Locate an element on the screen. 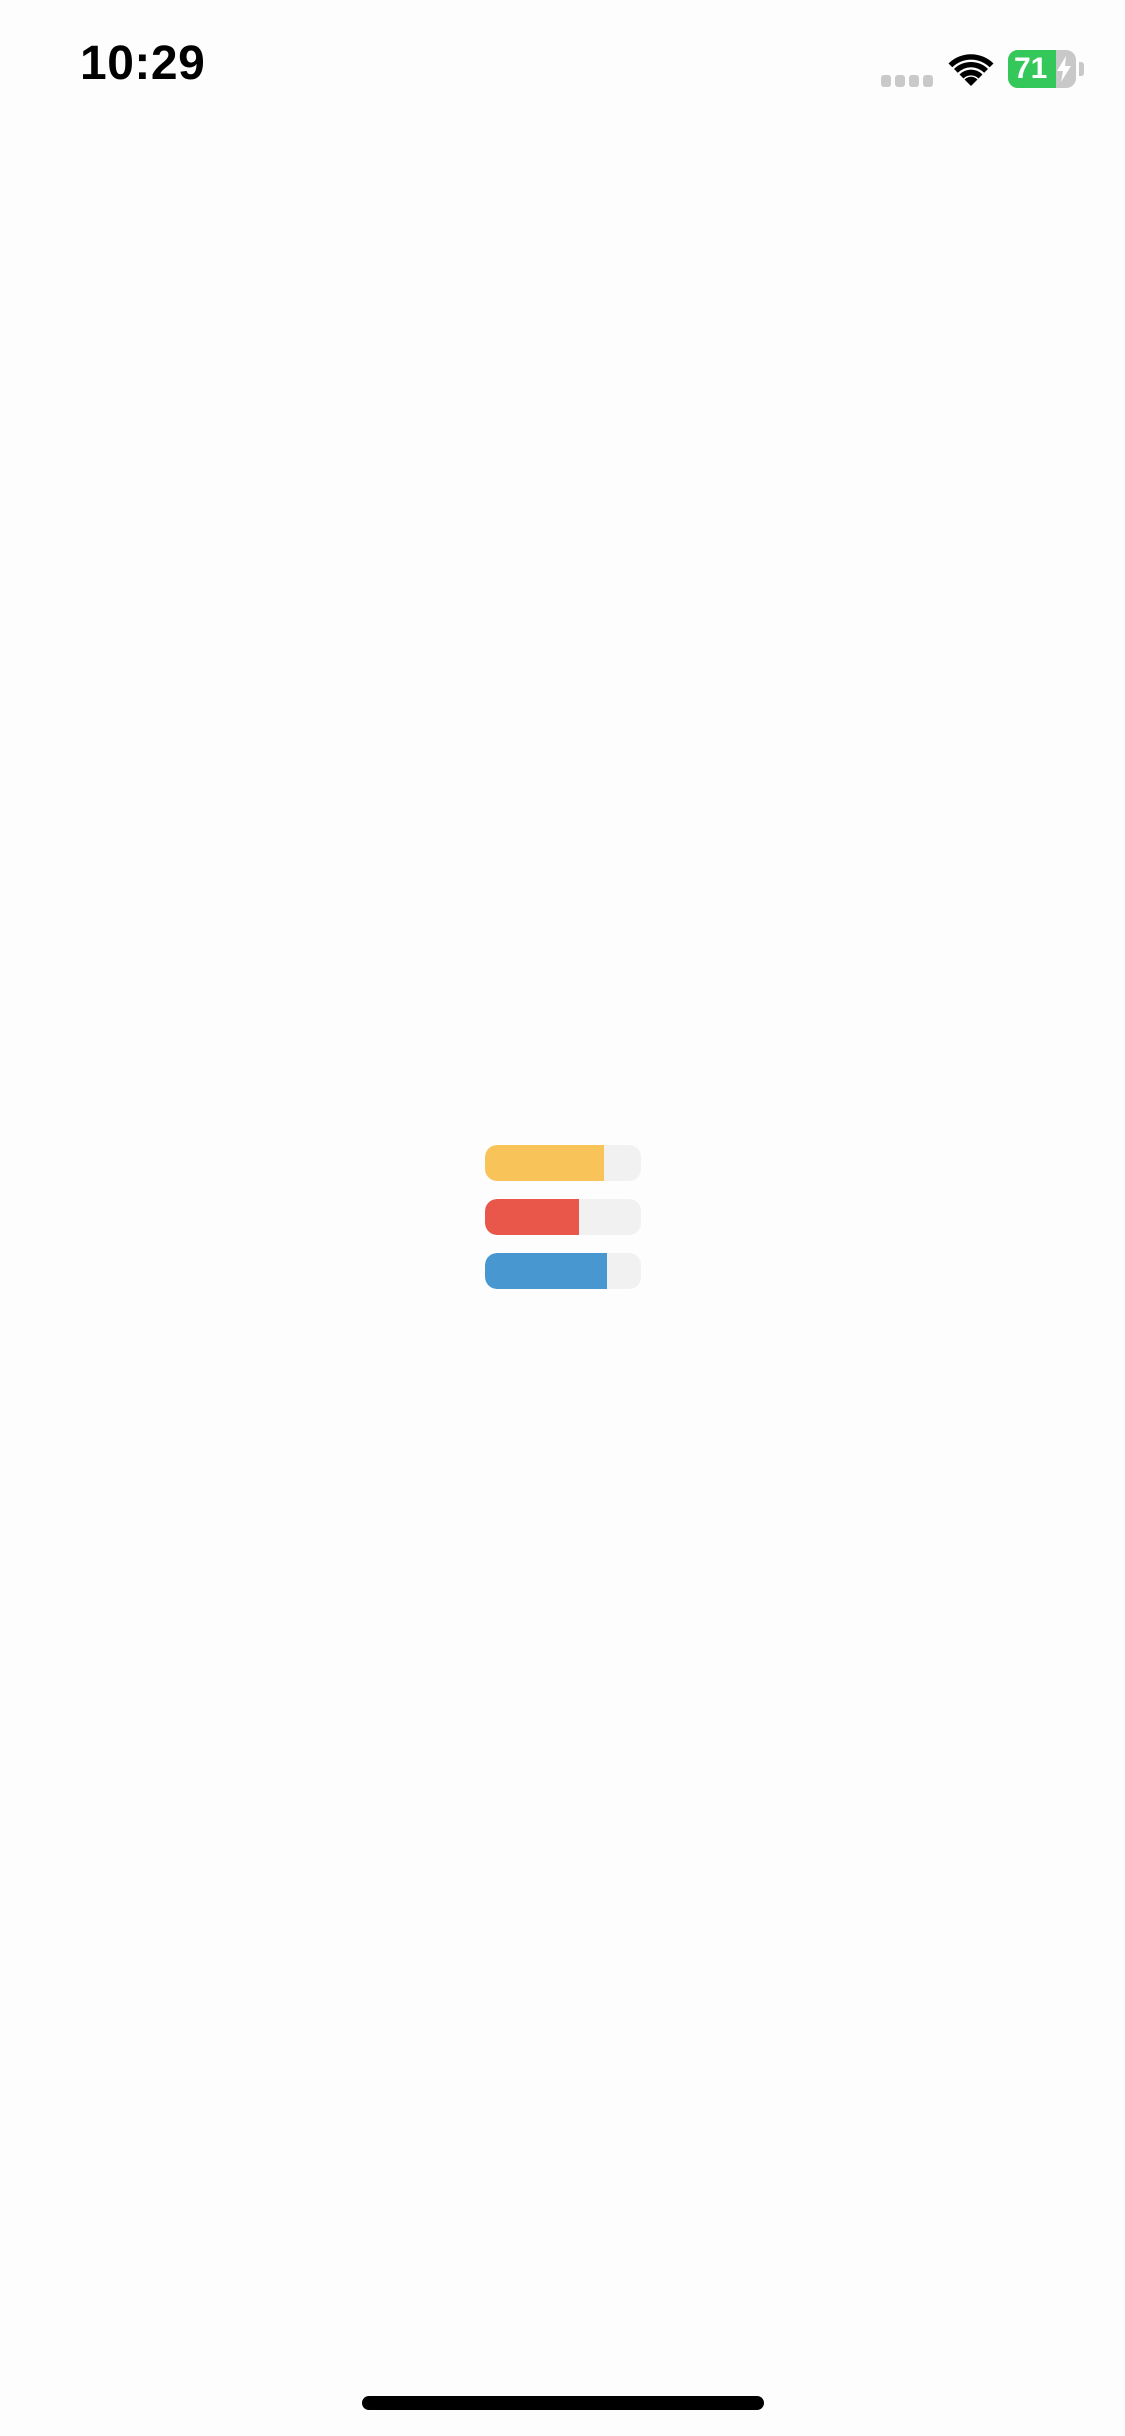  status-bar: 10:29 71 is located at coordinates (562, 70).